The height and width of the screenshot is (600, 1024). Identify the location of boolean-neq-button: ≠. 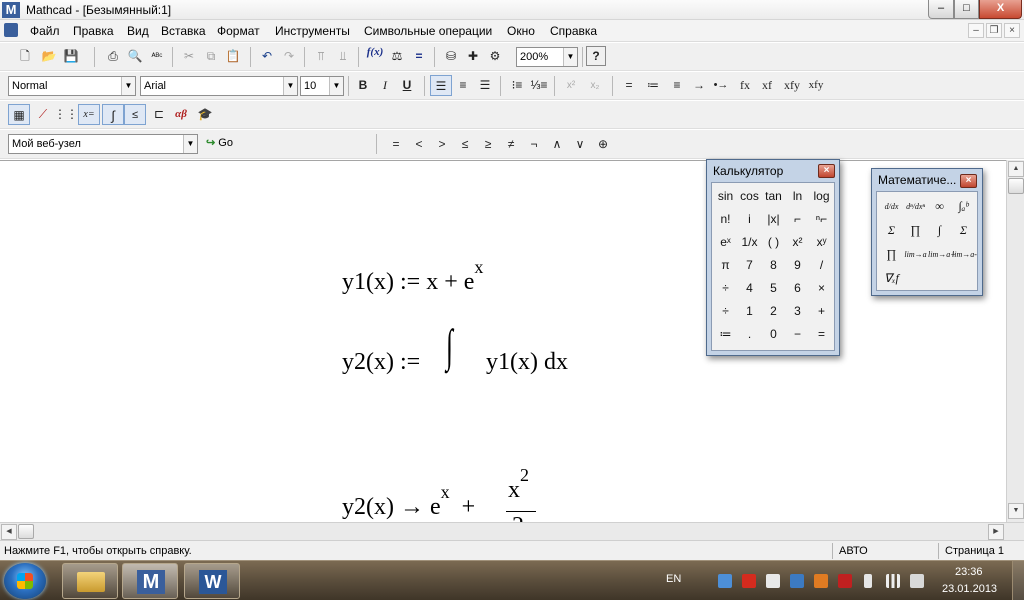
(511, 144).